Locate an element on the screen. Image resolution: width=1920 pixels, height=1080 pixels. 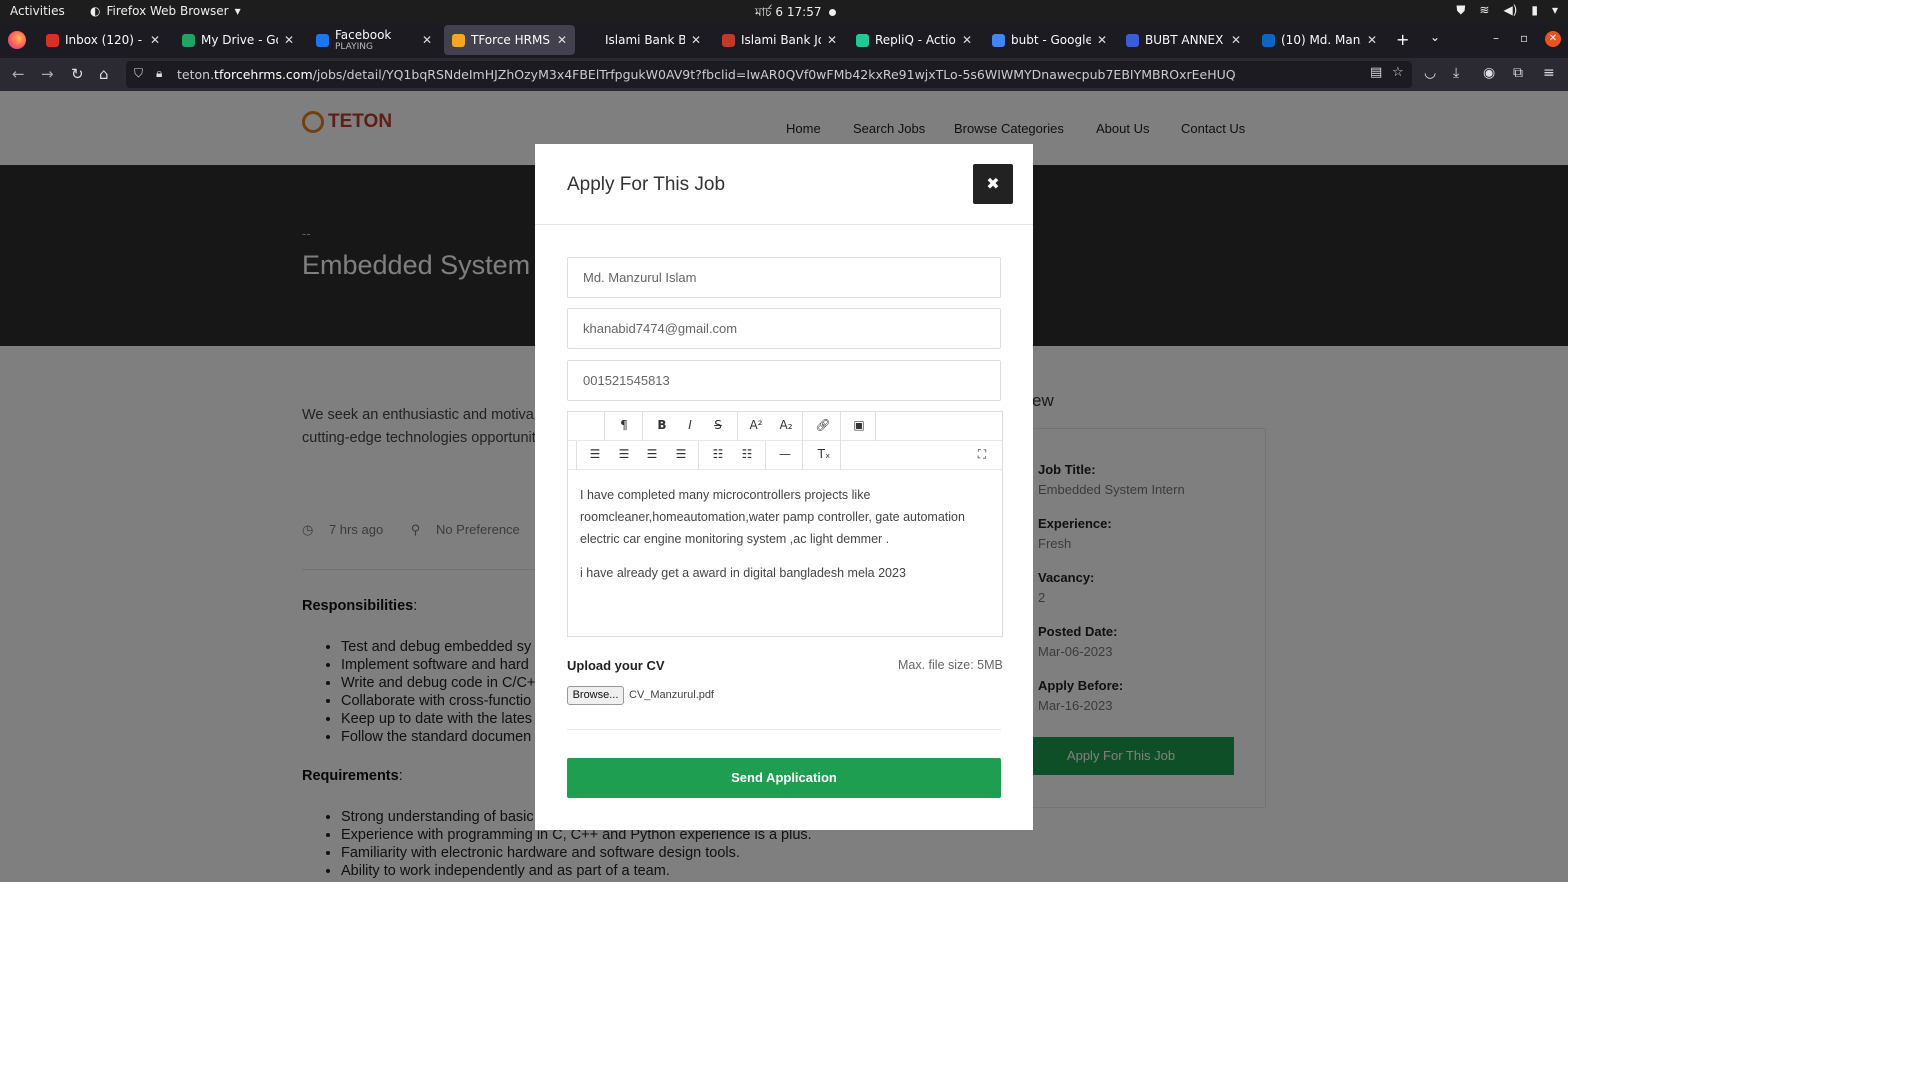
phone-field: 001521545813 is located at coordinates (784, 380).